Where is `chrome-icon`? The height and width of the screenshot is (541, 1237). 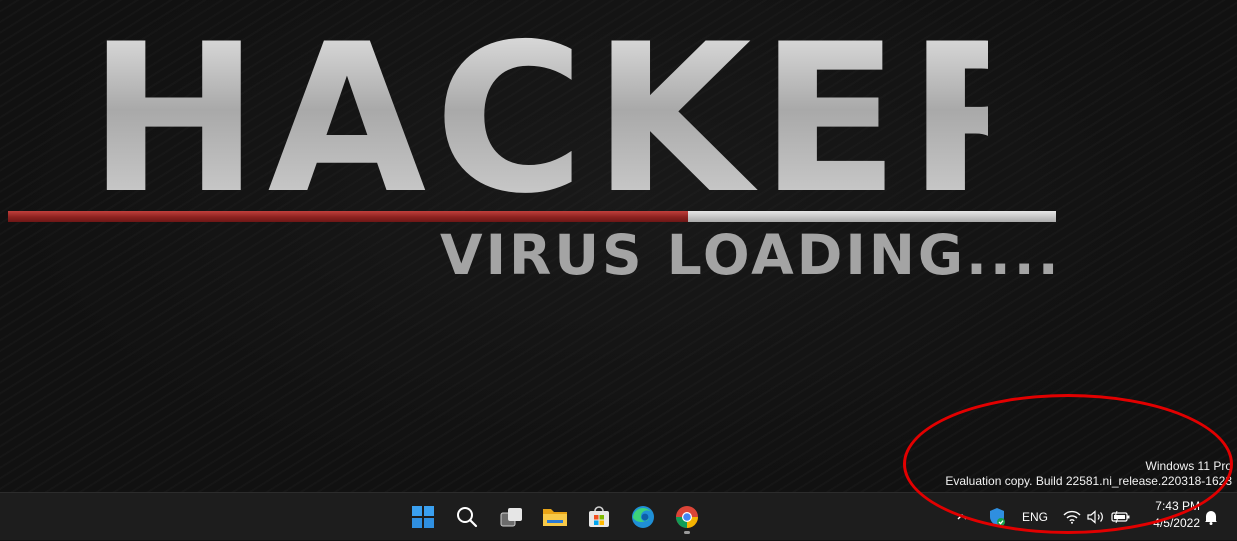
chrome-icon is located at coordinates (687, 517).